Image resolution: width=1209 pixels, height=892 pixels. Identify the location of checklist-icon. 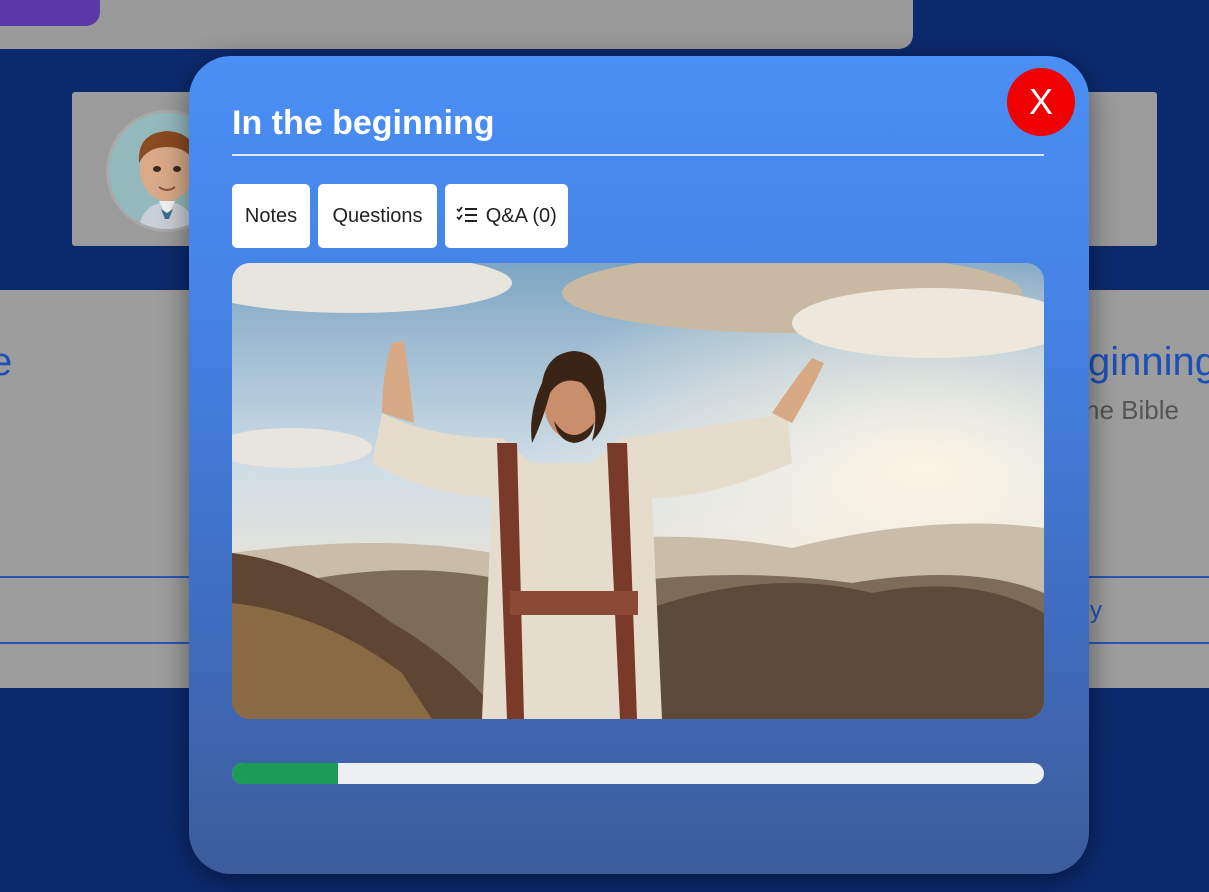
(470, 216).